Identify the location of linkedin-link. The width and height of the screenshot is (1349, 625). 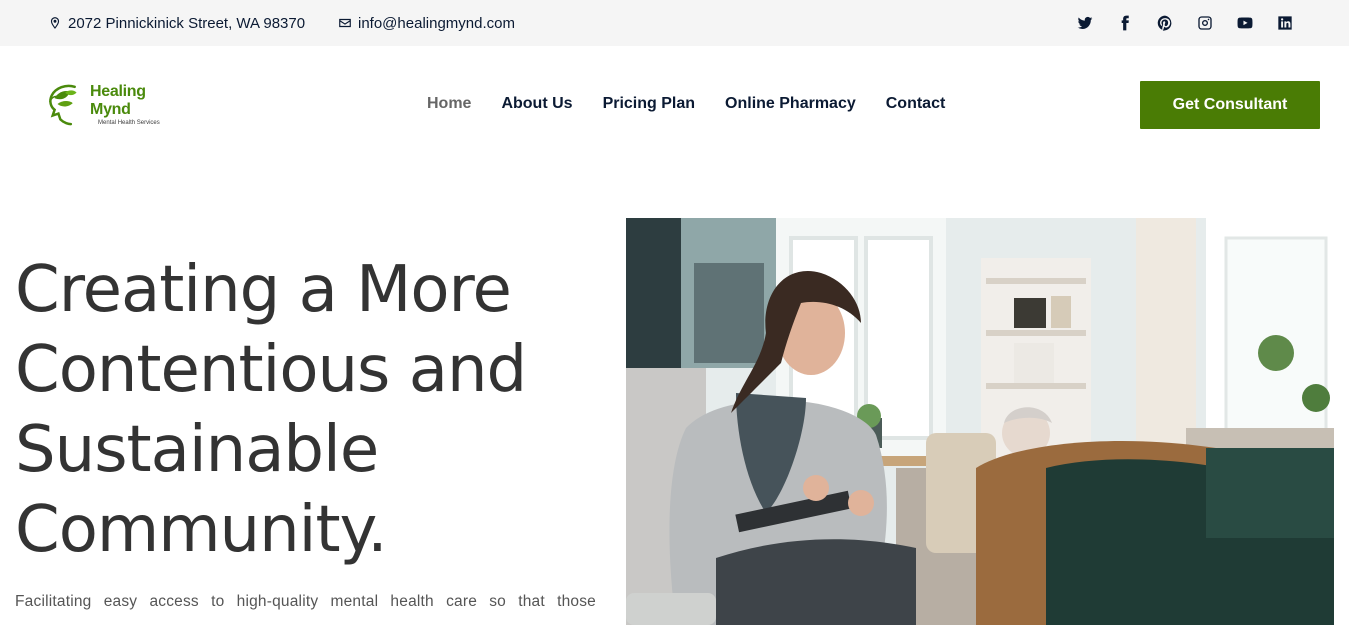
(1285, 23).